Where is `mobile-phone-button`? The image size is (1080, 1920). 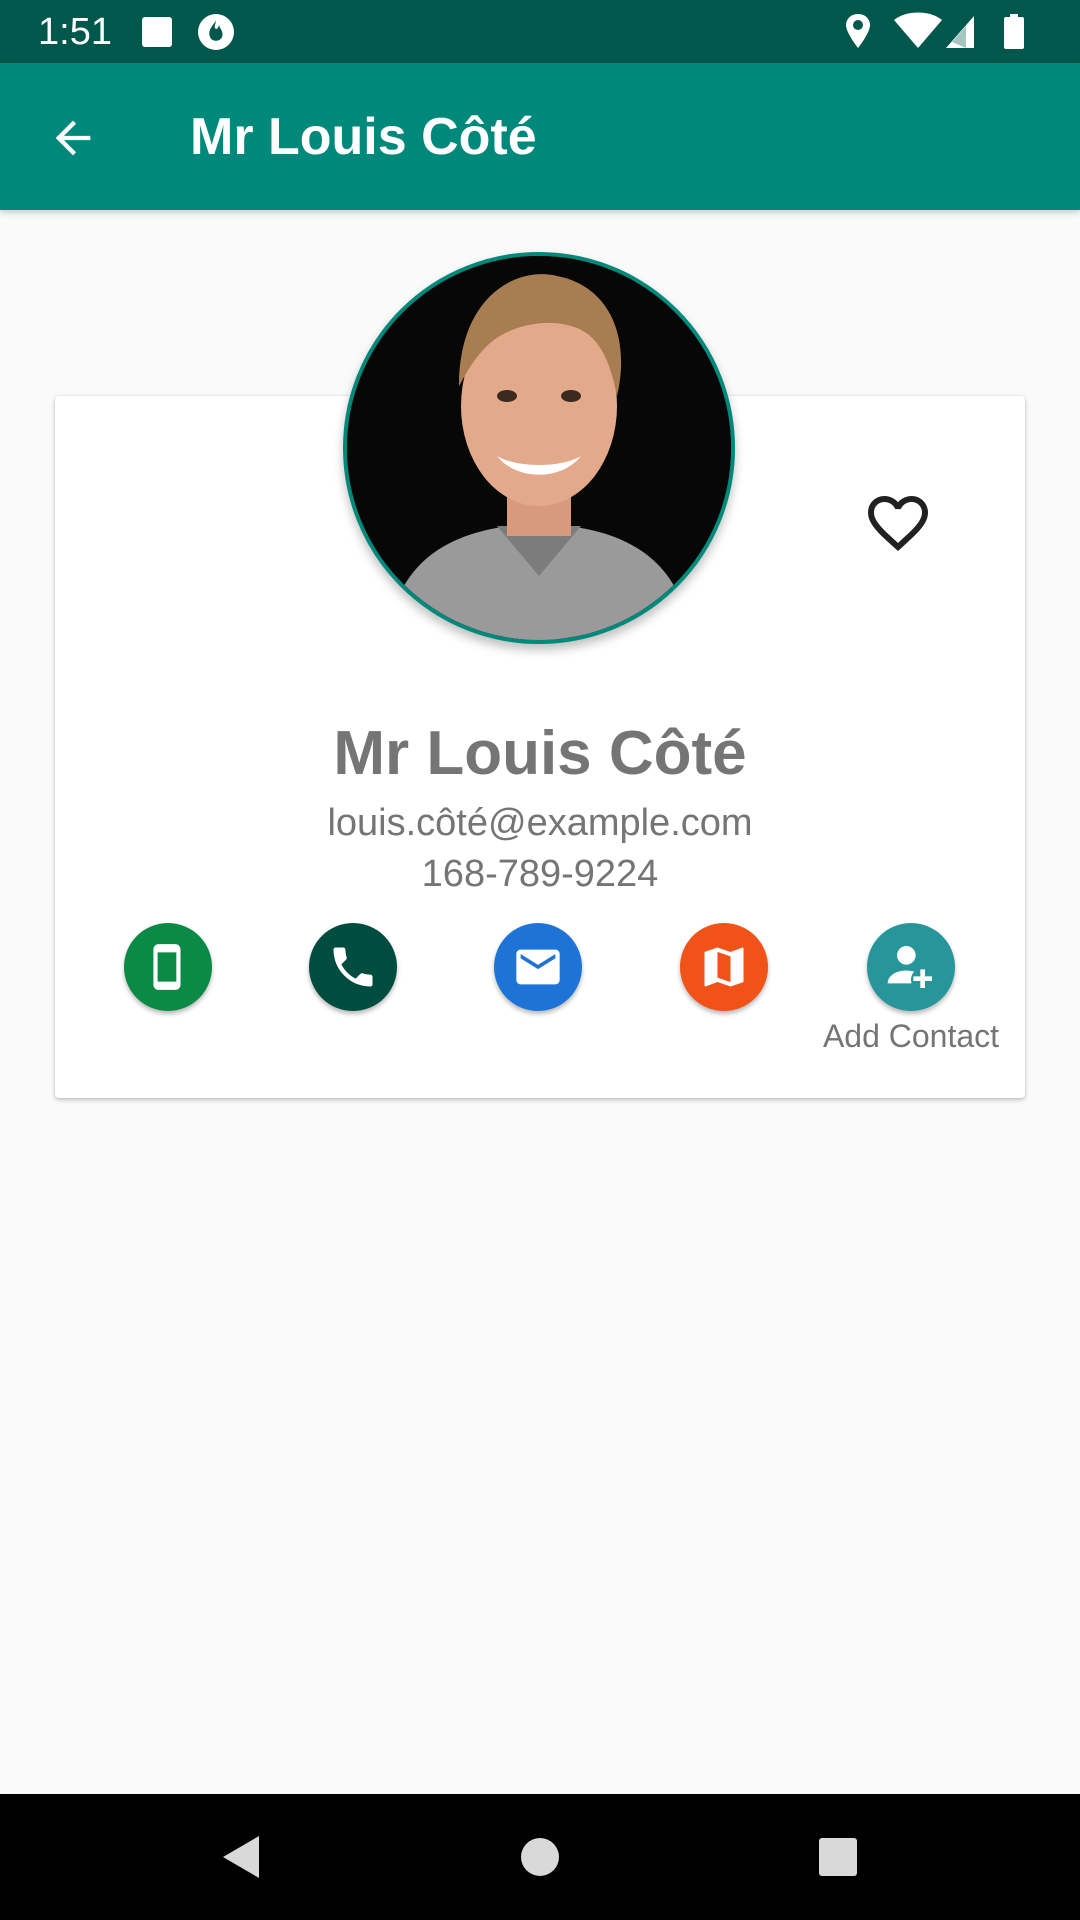 mobile-phone-button is located at coordinates (168, 967).